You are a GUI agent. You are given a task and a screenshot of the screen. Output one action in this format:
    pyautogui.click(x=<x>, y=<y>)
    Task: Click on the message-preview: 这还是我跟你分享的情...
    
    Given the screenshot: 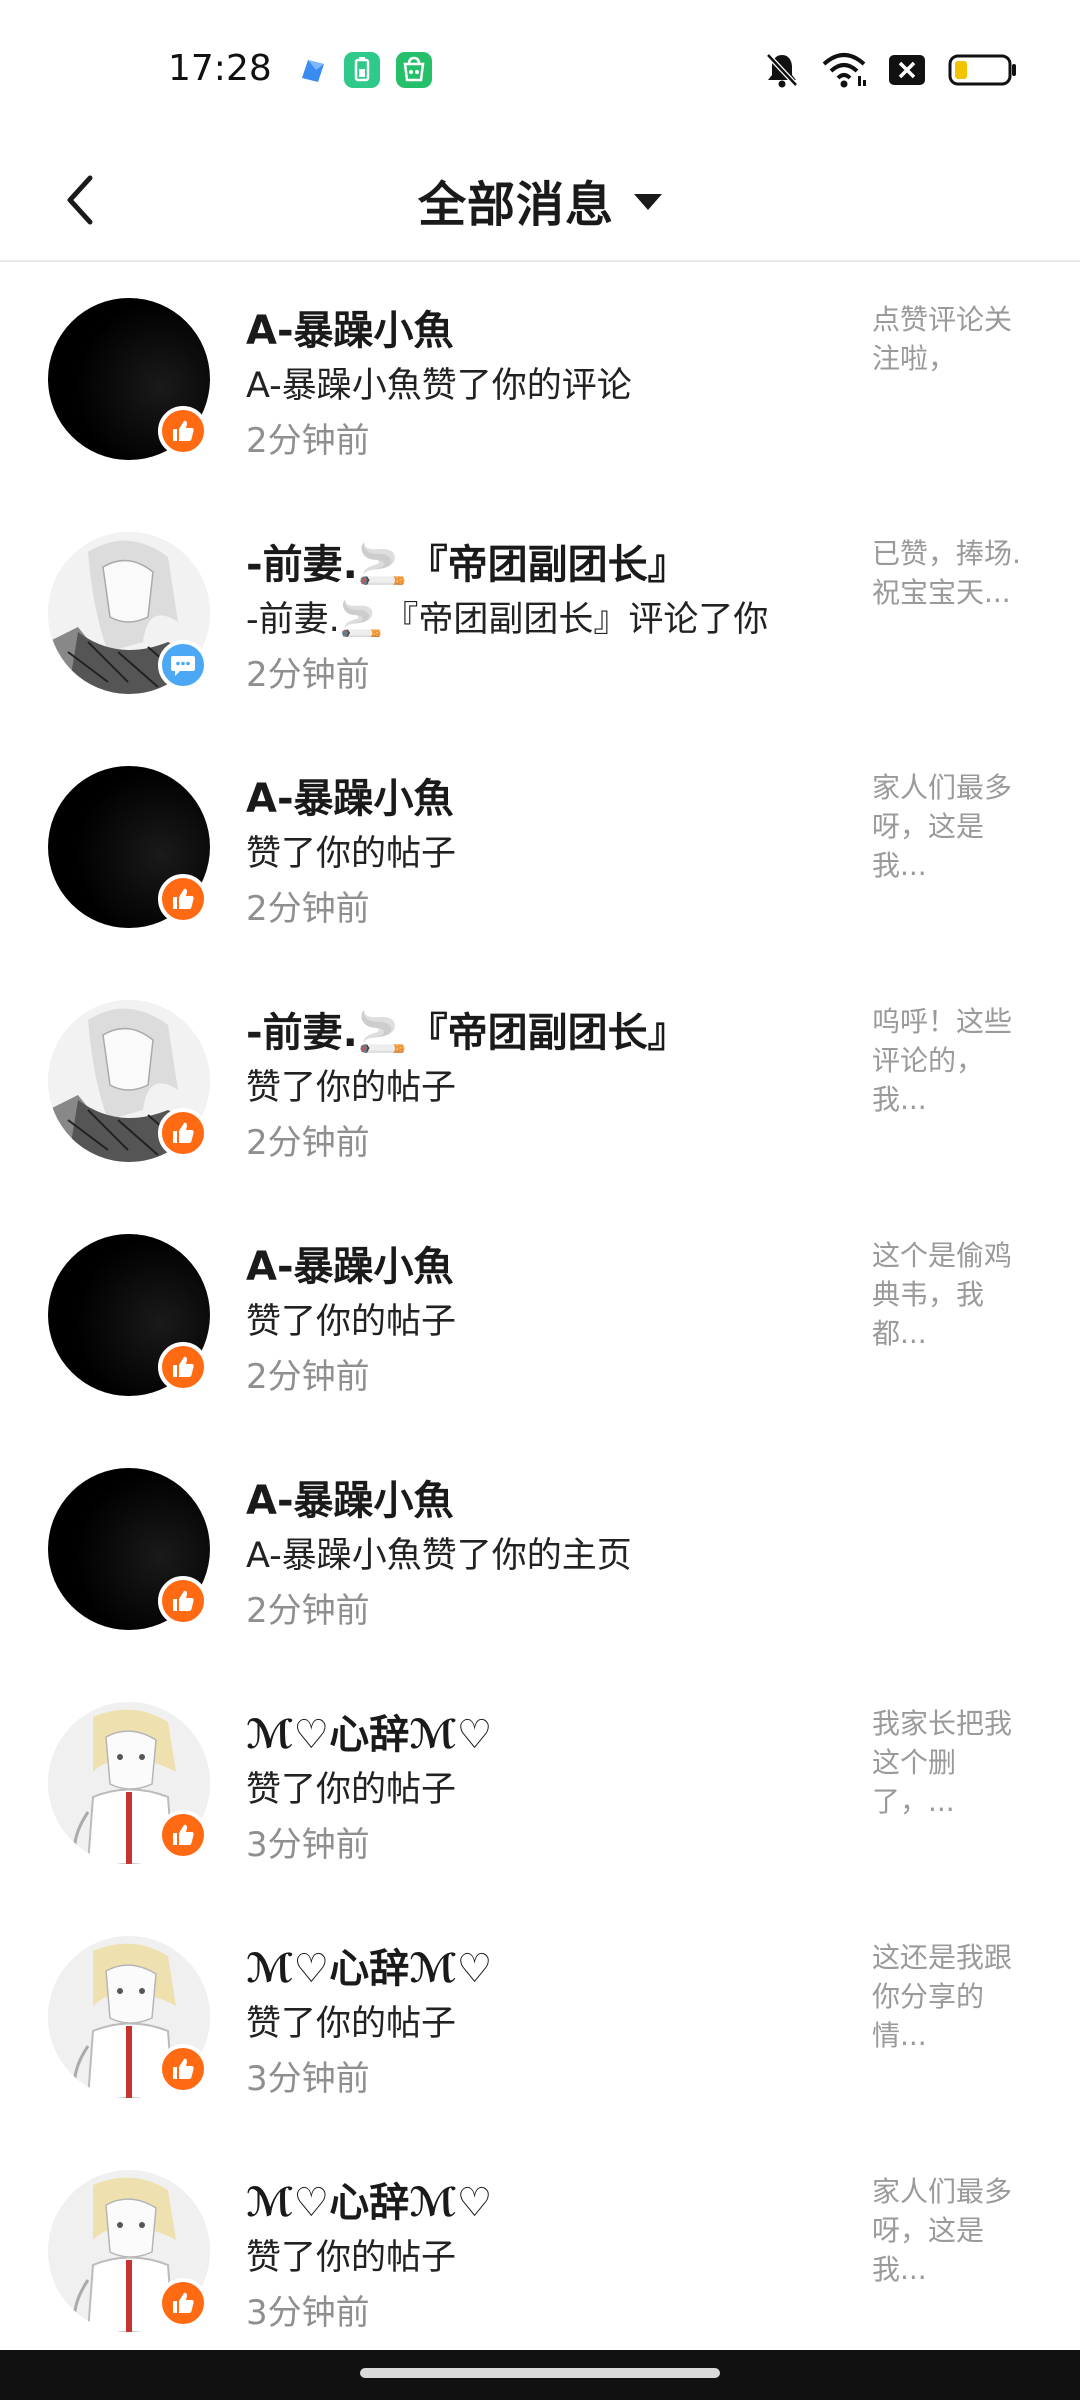 What is the action you would take?
    pyautogui.click(x=942, y=1996)
    